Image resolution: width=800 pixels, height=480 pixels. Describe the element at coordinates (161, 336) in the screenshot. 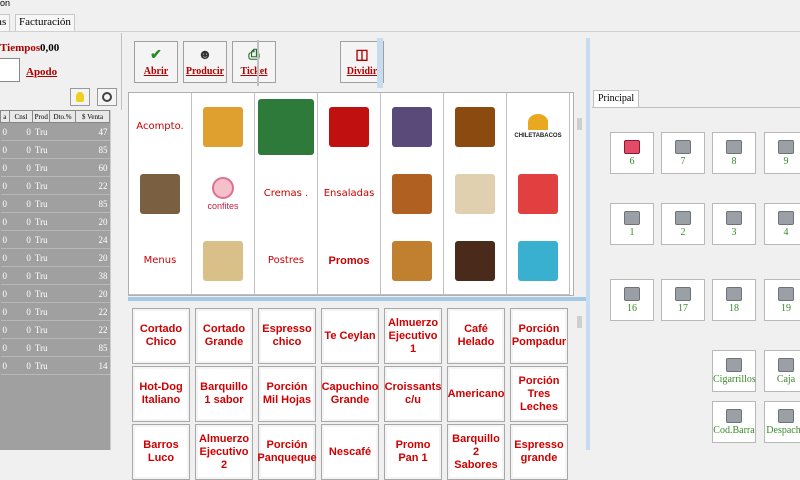

I see `product-button: Cortado Chico` at that location.